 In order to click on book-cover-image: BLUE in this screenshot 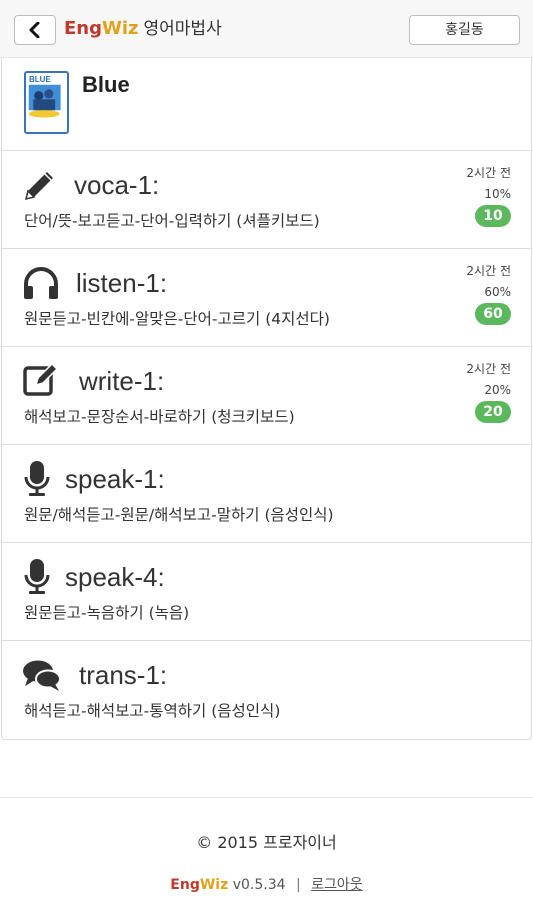, I will do `click(46, 102)`.